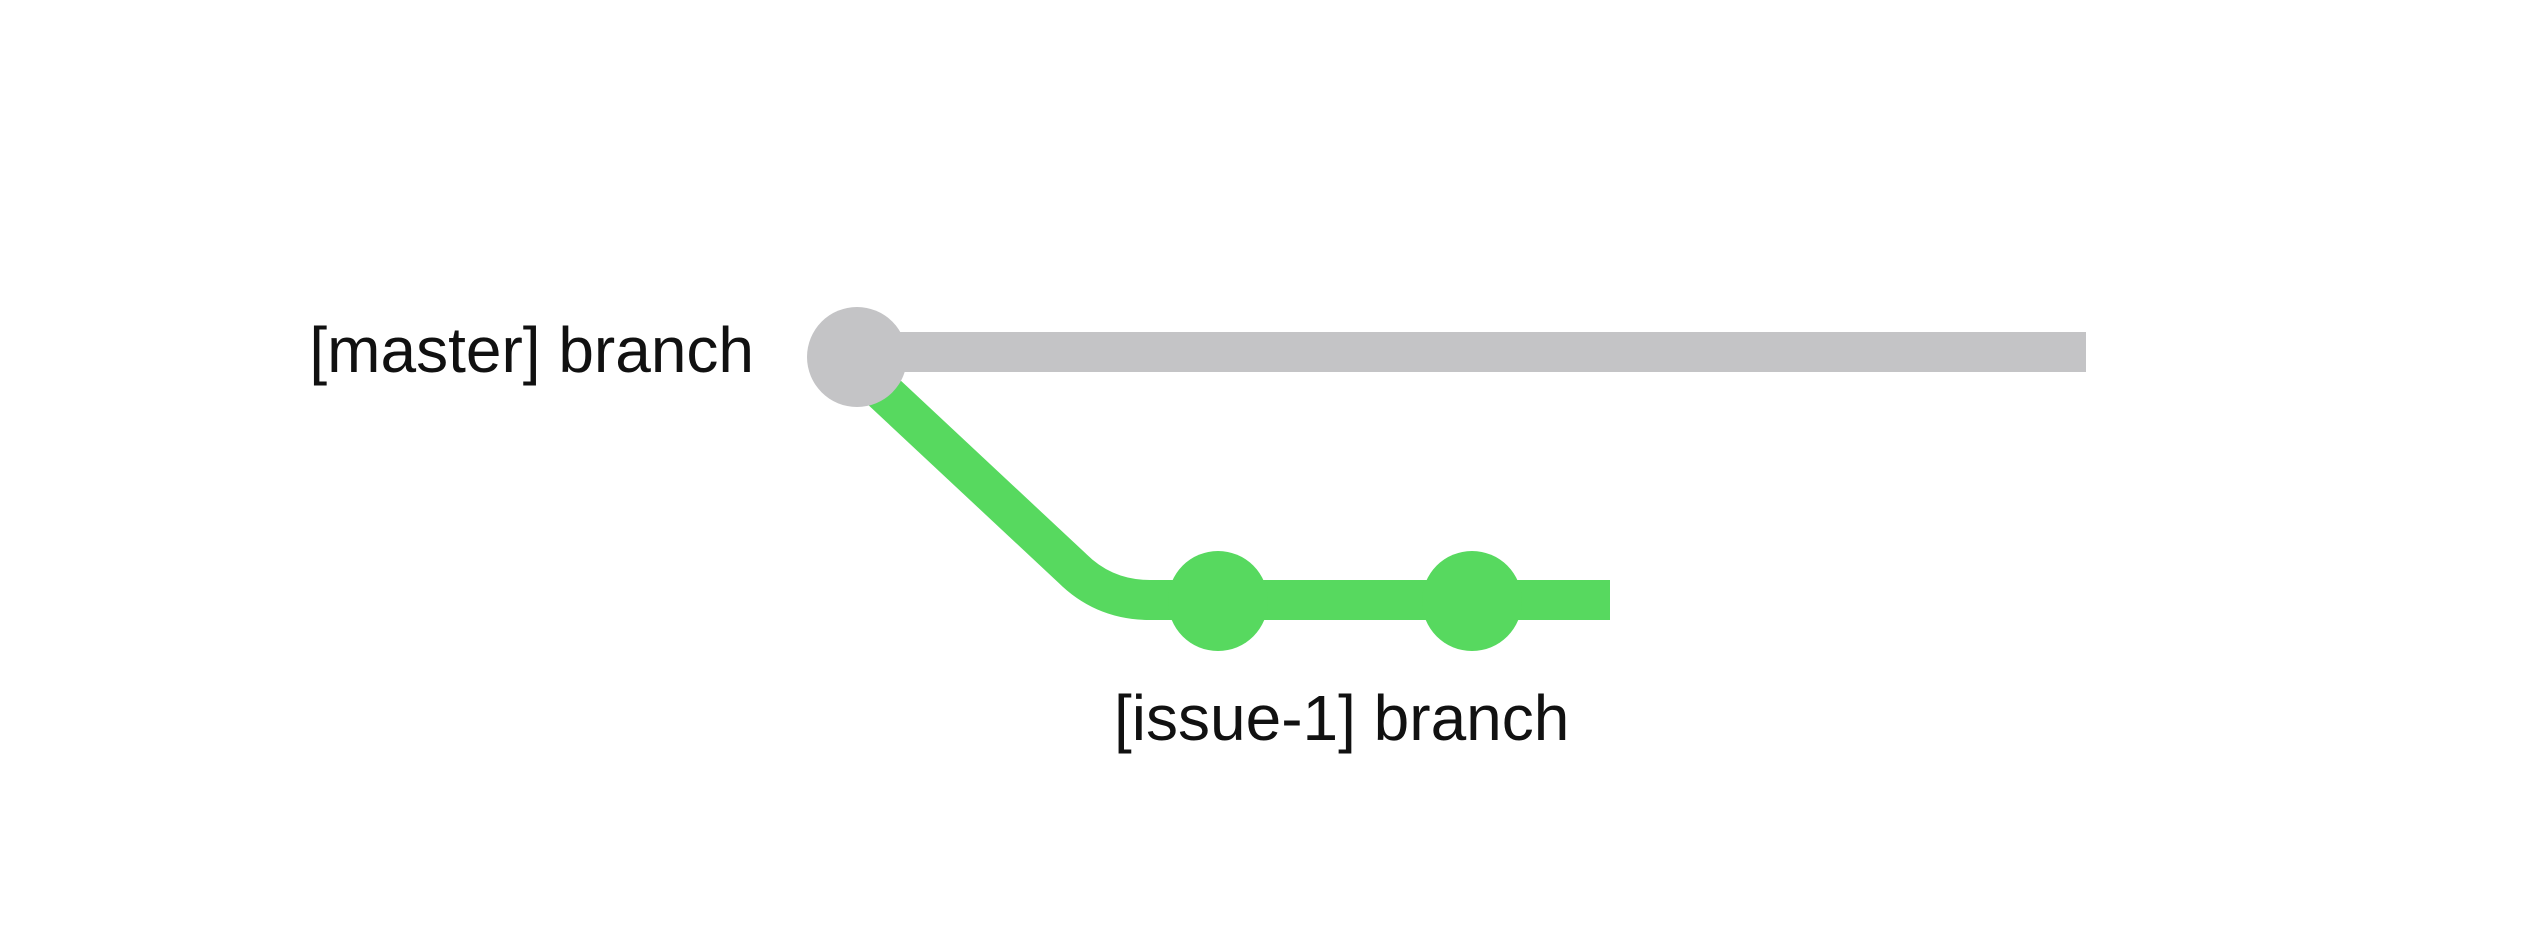 The height and width of the screenshot is (932, 2544). Describe the element at coordinates (531, 350) in the screenshot. I see `master-branch-label: [master] branch` at that location.